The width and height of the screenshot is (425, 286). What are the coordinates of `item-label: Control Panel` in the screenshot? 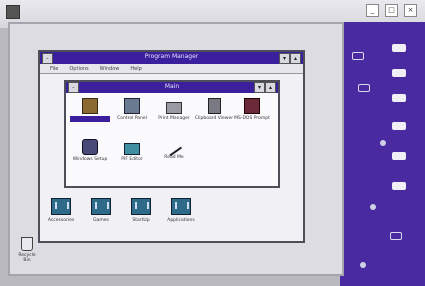 It's located at (132, 118).